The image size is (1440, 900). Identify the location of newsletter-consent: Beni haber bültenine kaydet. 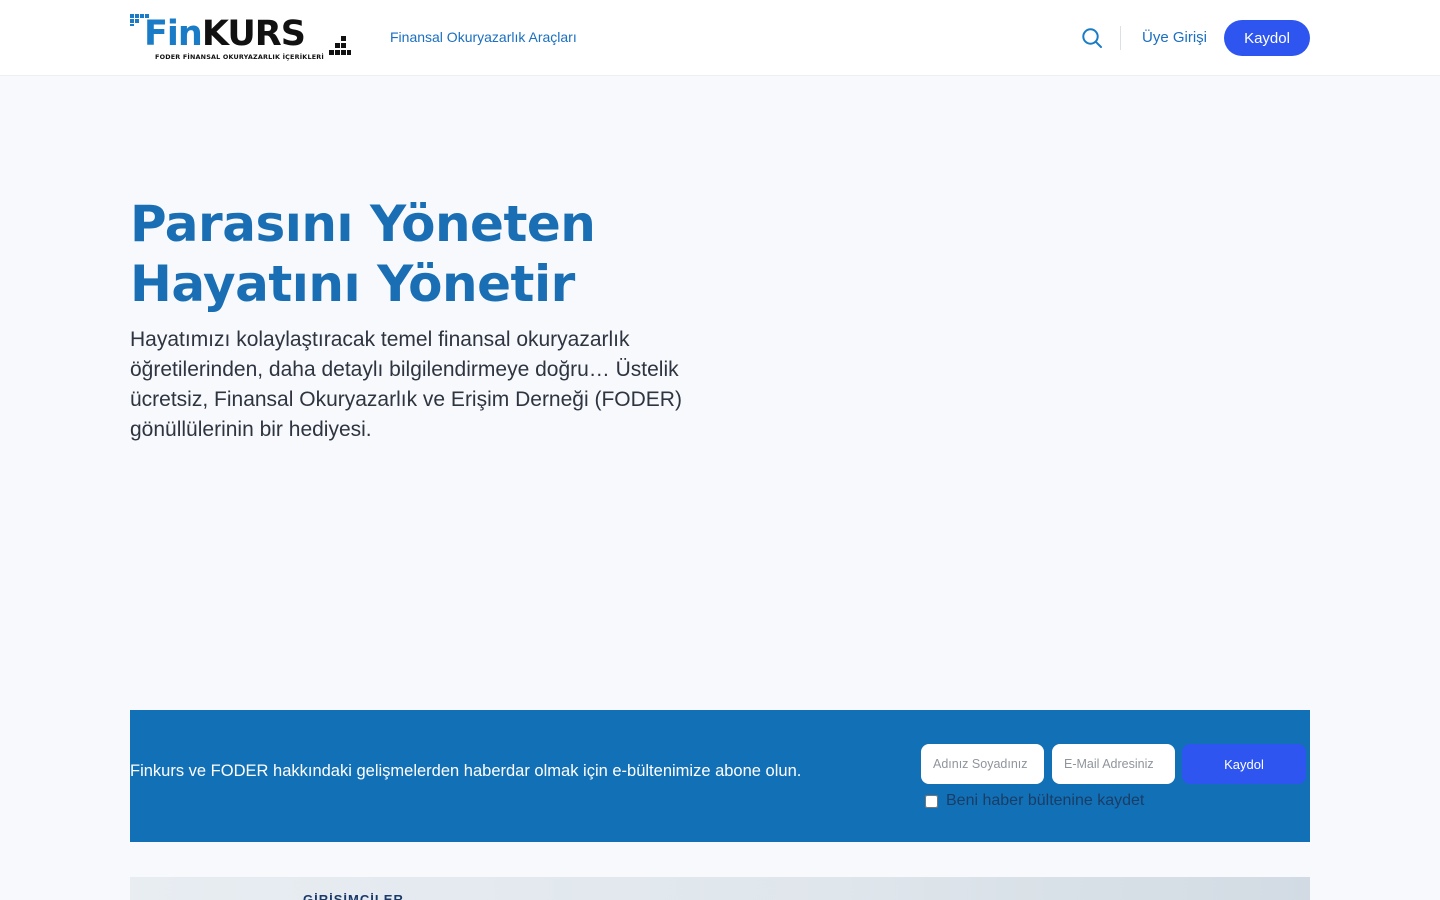
(1034, 801).